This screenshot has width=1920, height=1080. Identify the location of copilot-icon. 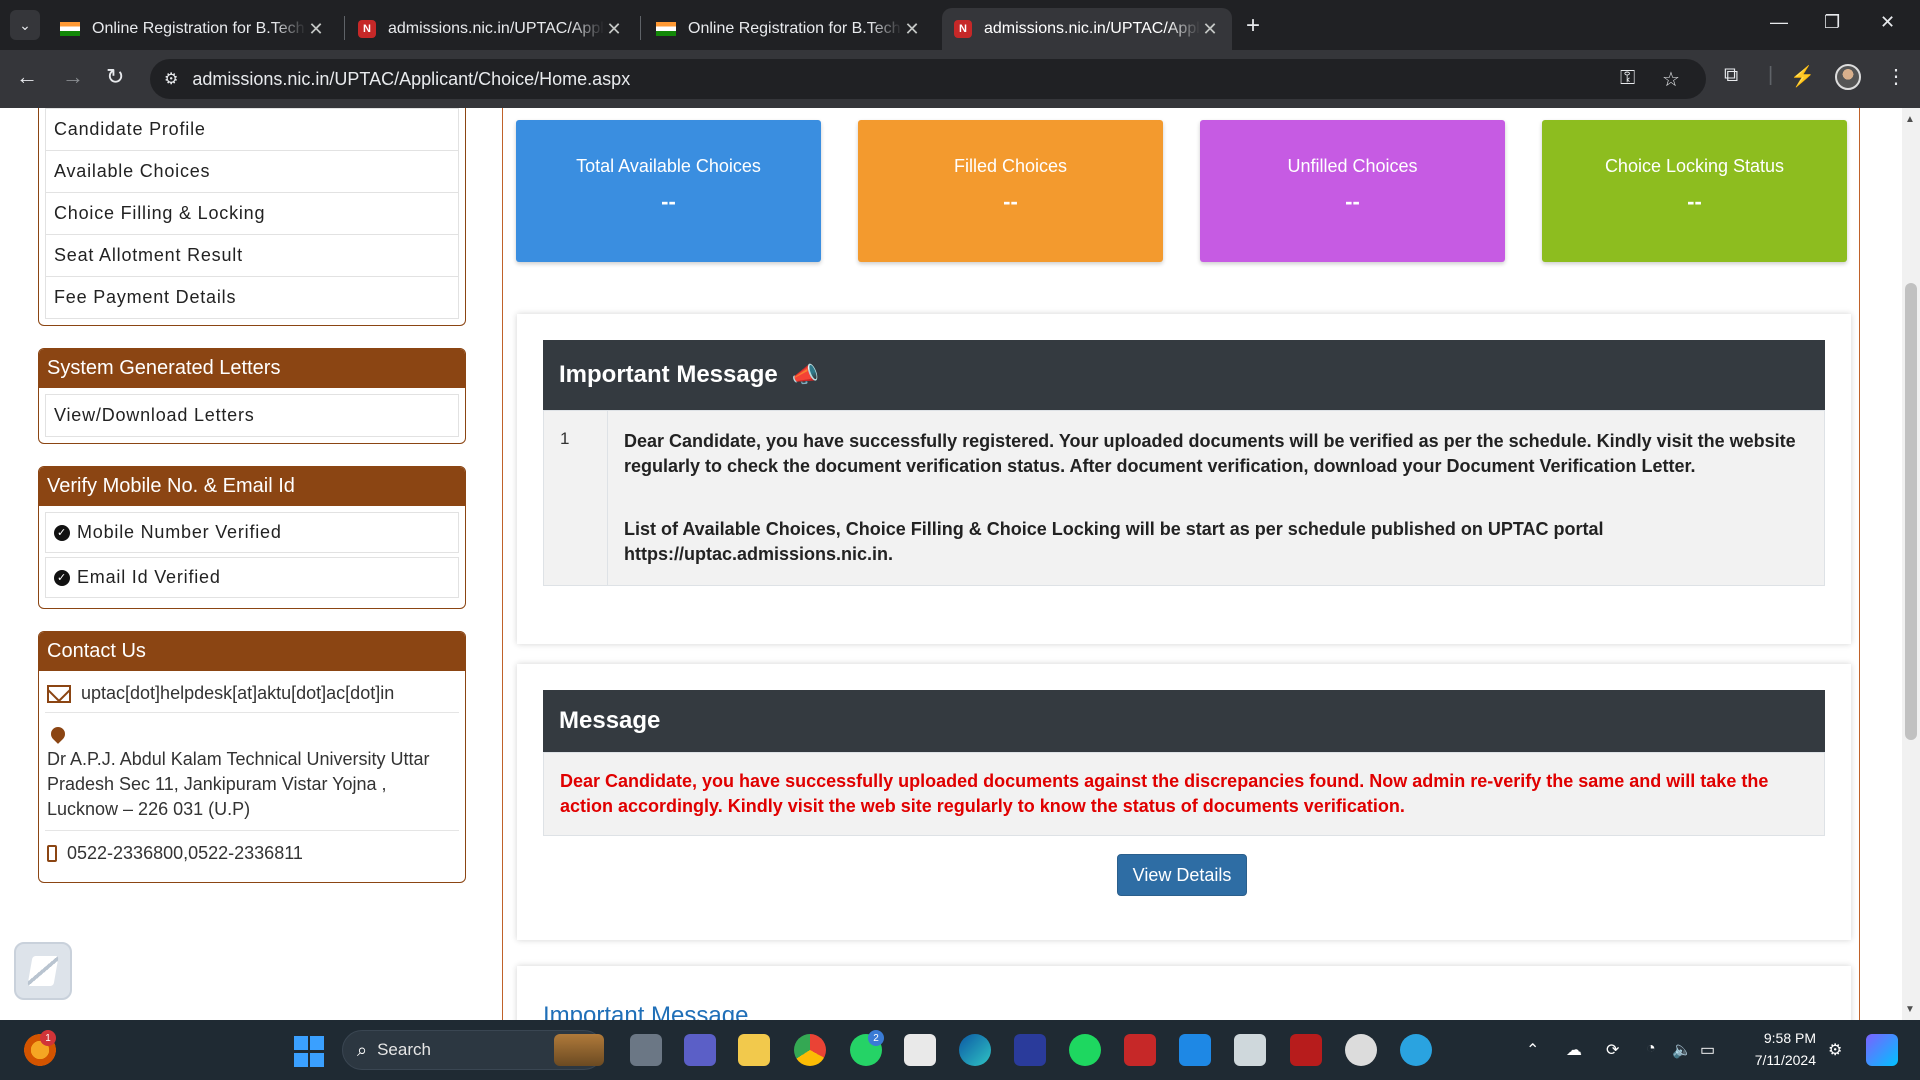
(1882, 1050).